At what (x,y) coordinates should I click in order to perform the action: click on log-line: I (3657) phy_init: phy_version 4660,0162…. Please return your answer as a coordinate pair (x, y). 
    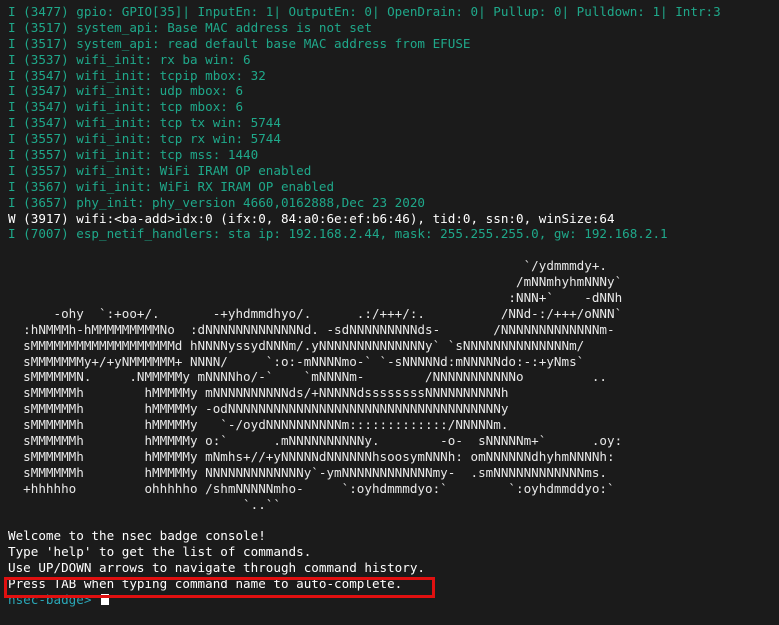
    Looking at the image, I should click on (217, 202).